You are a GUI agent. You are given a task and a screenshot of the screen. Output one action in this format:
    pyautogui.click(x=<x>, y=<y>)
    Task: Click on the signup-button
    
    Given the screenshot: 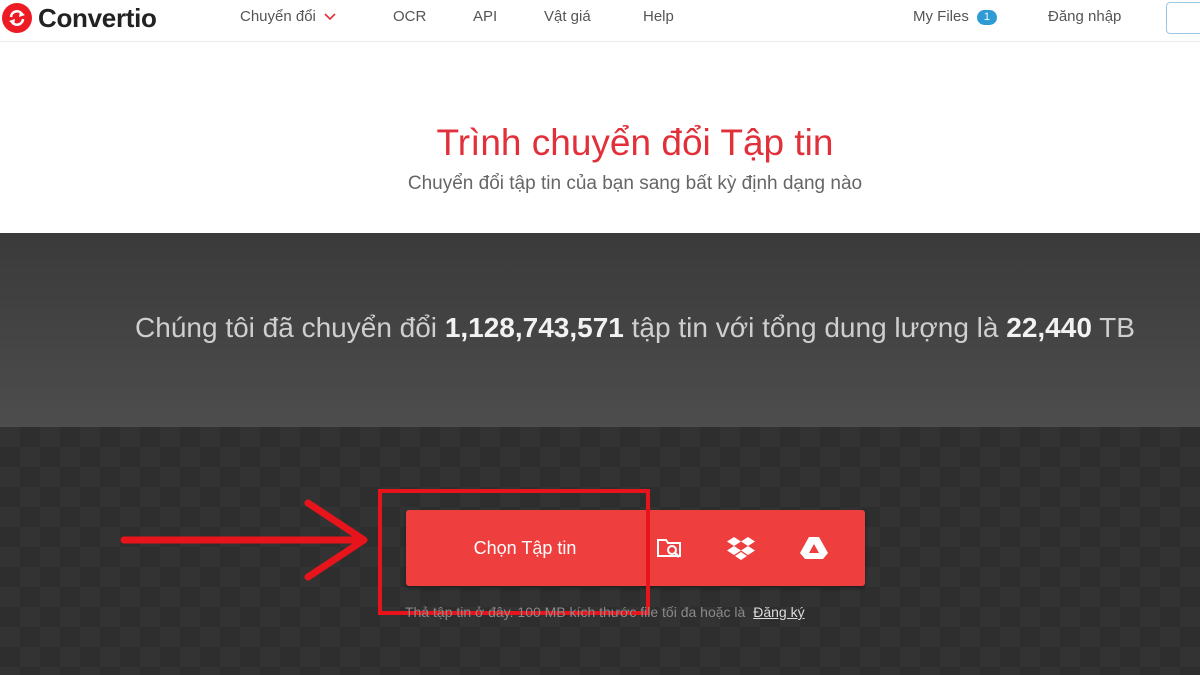 What is the action you would take?
    pyautogui.click(x=1183, y=18)
    